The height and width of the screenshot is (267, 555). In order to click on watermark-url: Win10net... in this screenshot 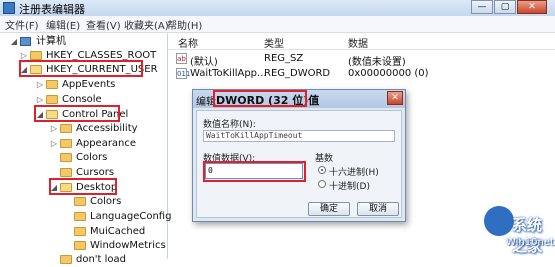, I will do `click(530, 242)`.